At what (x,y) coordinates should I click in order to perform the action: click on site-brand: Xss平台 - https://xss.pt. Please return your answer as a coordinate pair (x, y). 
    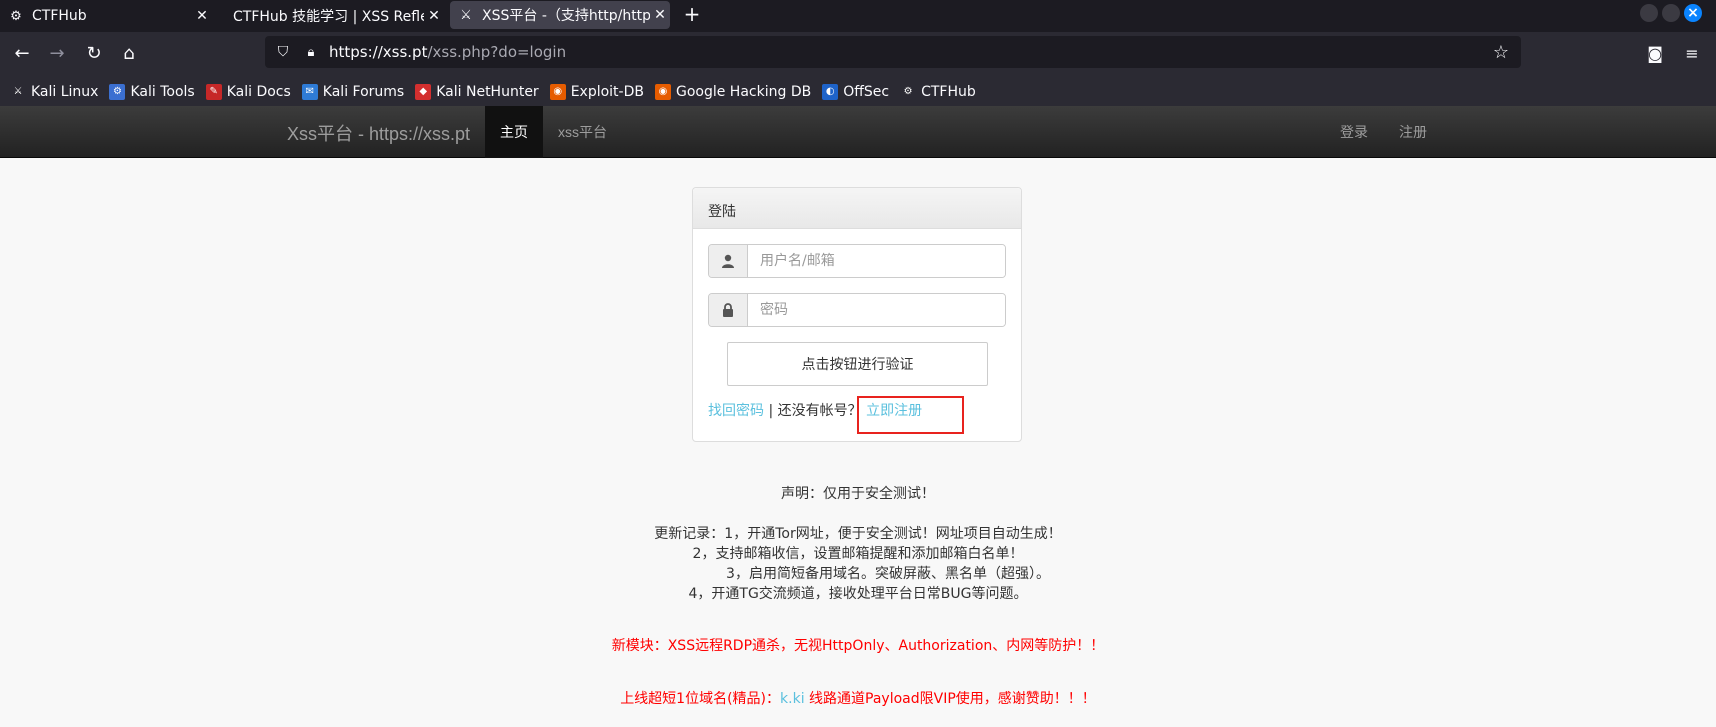
    Looking at the image, I should click on (378, 133).